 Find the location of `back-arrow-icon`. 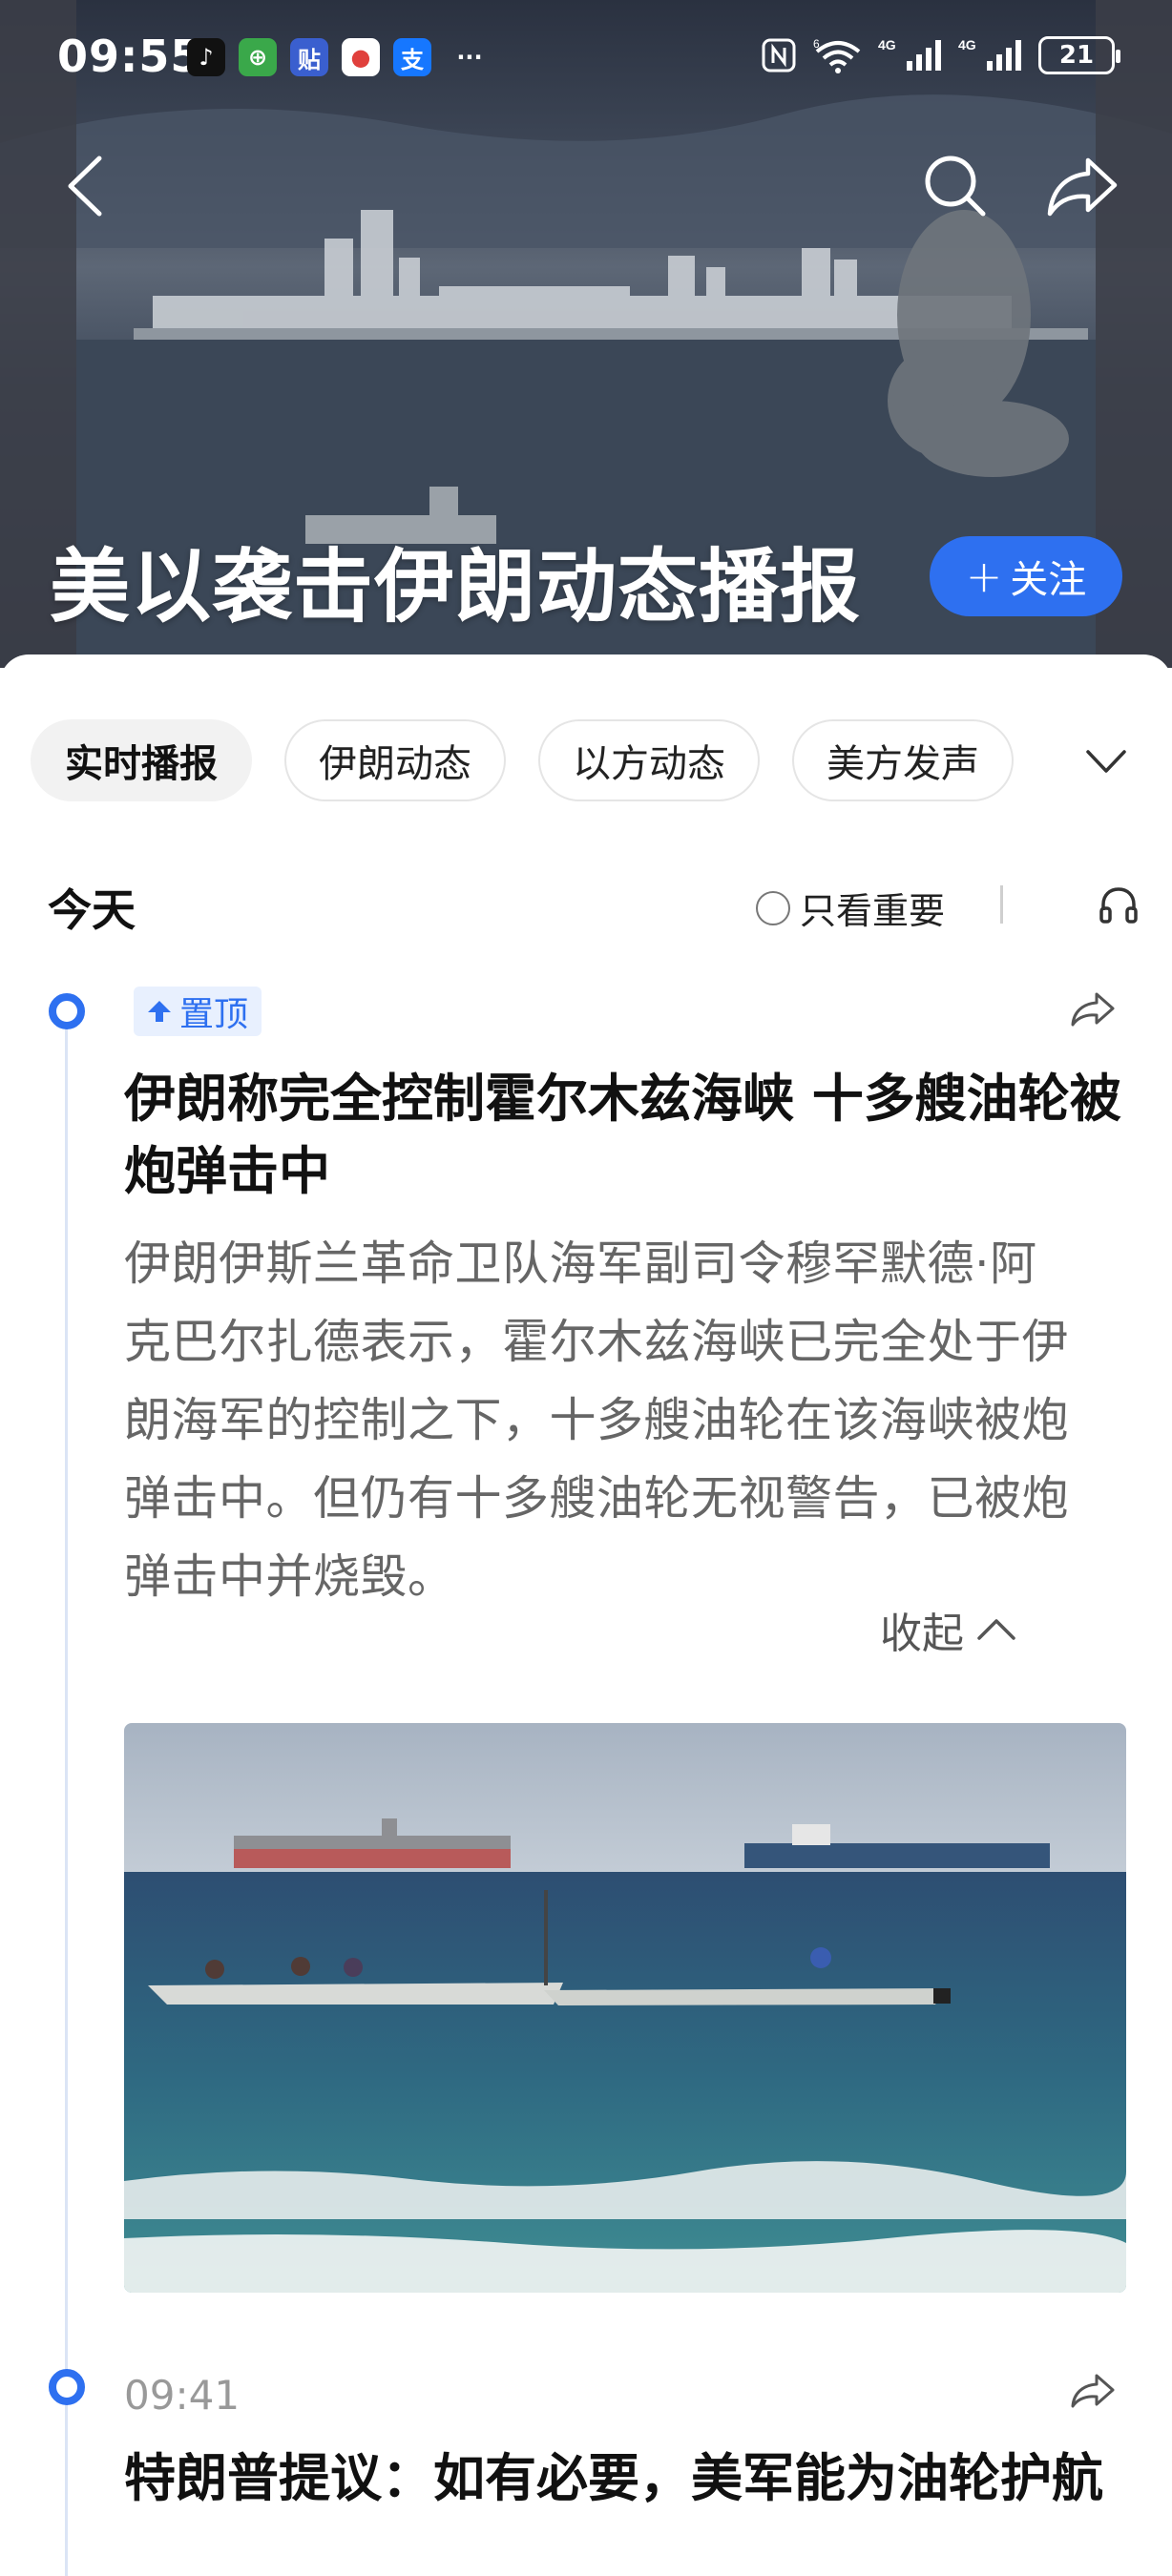

back-arrow-icon is located at coordinates (86, 186).